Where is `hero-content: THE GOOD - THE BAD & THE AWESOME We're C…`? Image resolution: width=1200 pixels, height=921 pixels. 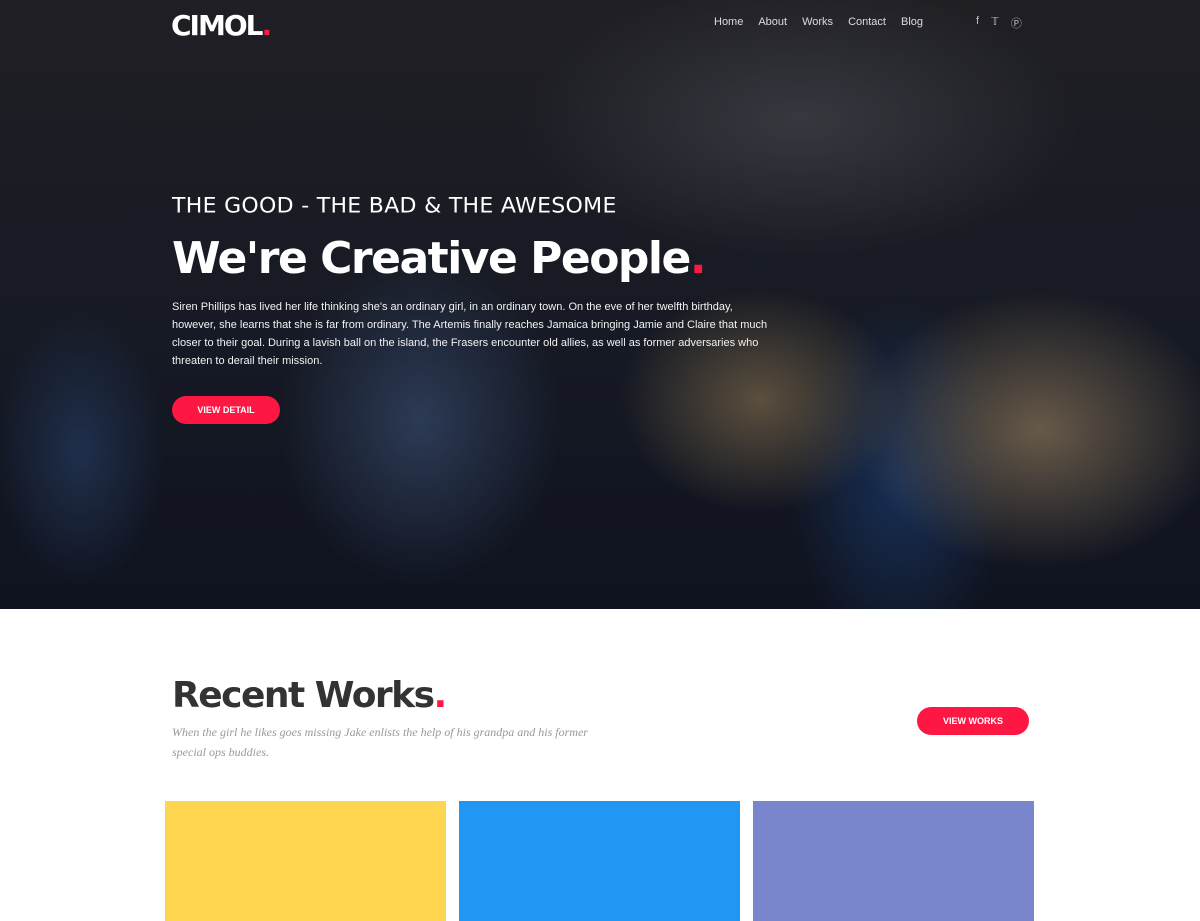
hero-content: THE GOOD - THE BAD & THE AWESOME We're C… is located at coordinates (472, 309).